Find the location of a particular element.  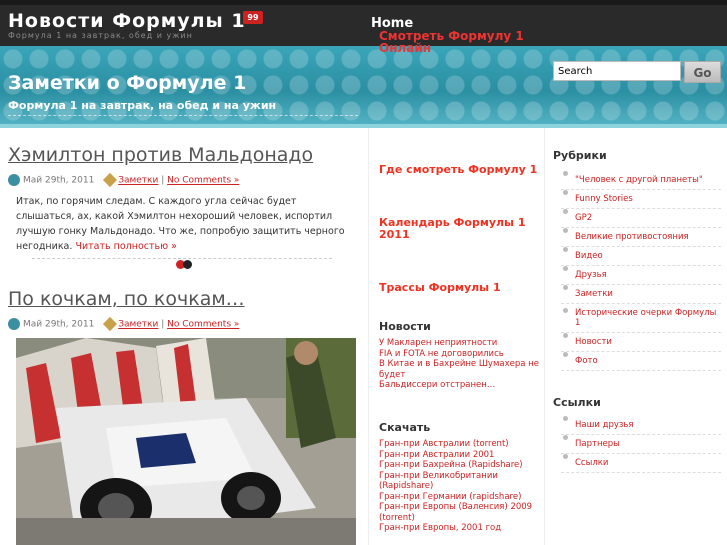

where-to-watch-link: Где смотреть Формулу 1 is located at coordinates (461, 170).